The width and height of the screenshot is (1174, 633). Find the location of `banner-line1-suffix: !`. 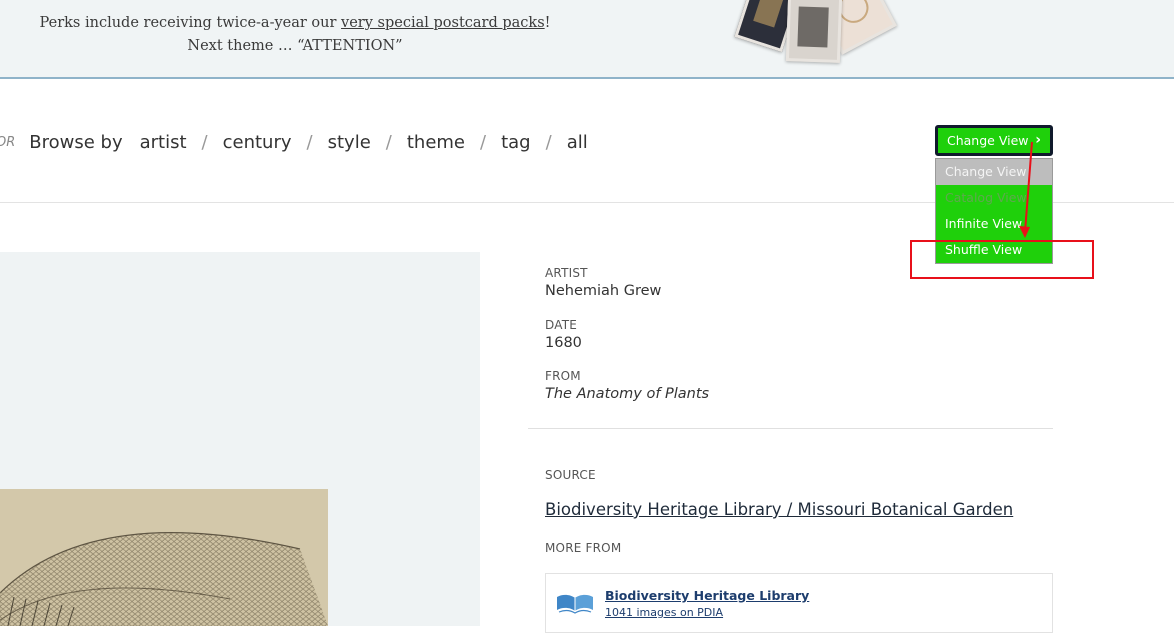

banner-line1-suffix: ! is located at coordinates (547, 23).